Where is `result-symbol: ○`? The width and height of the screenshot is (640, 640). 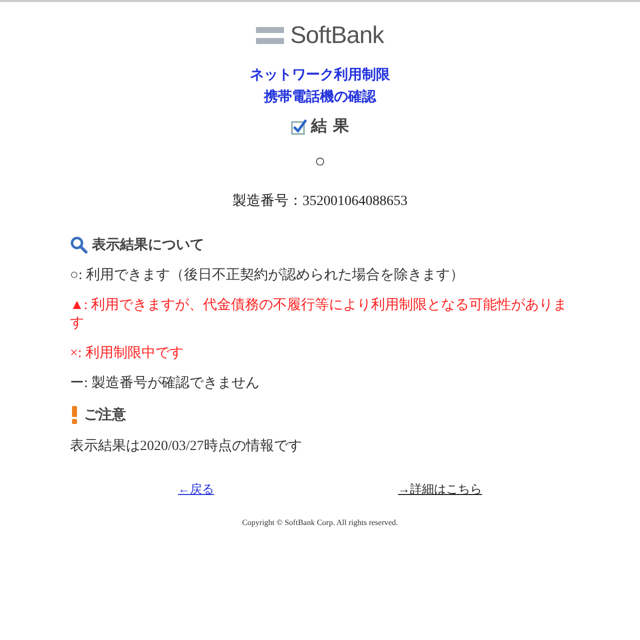
result-symbol: ○ is located at coordinates (320, 161).